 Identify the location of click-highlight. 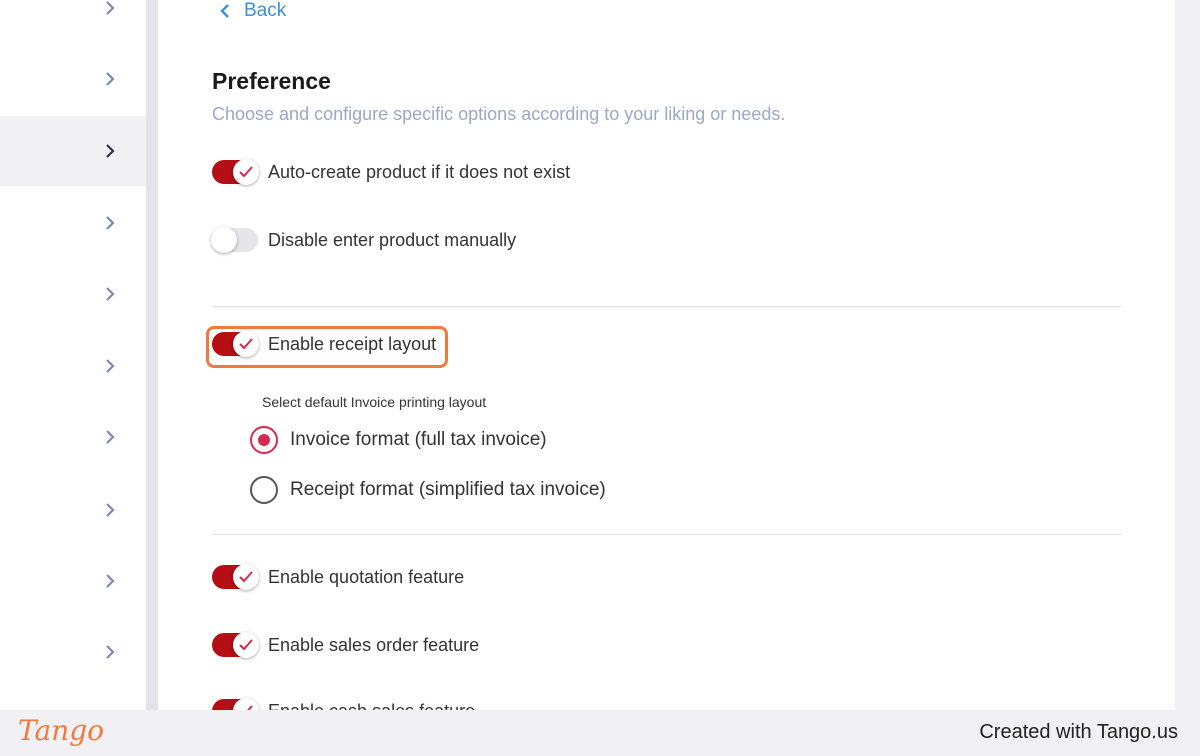
(327, 347).